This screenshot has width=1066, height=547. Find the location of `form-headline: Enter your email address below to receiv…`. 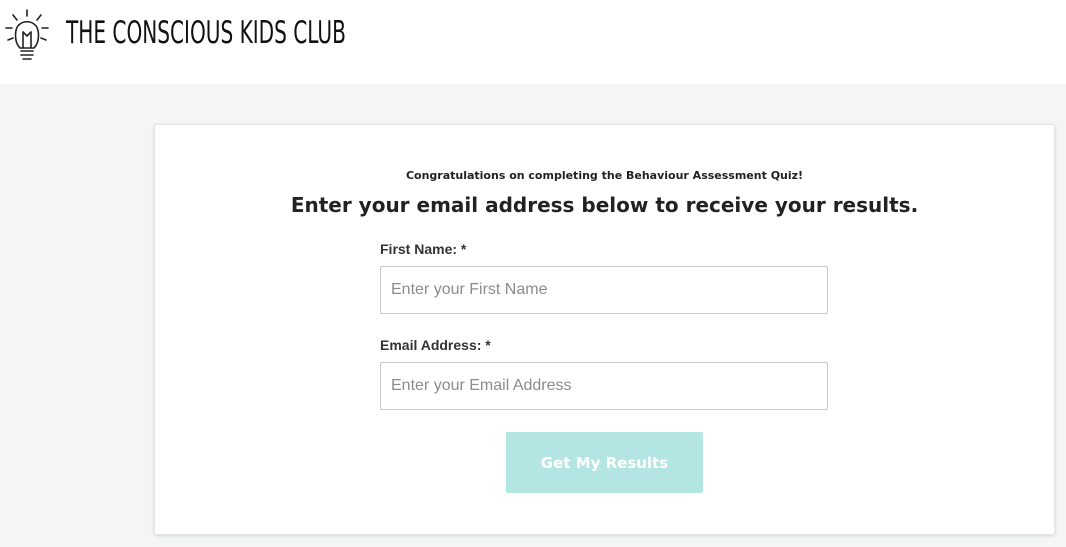

form-headline: Enter your email address below to receiv… is located at coordinates (604, 205).